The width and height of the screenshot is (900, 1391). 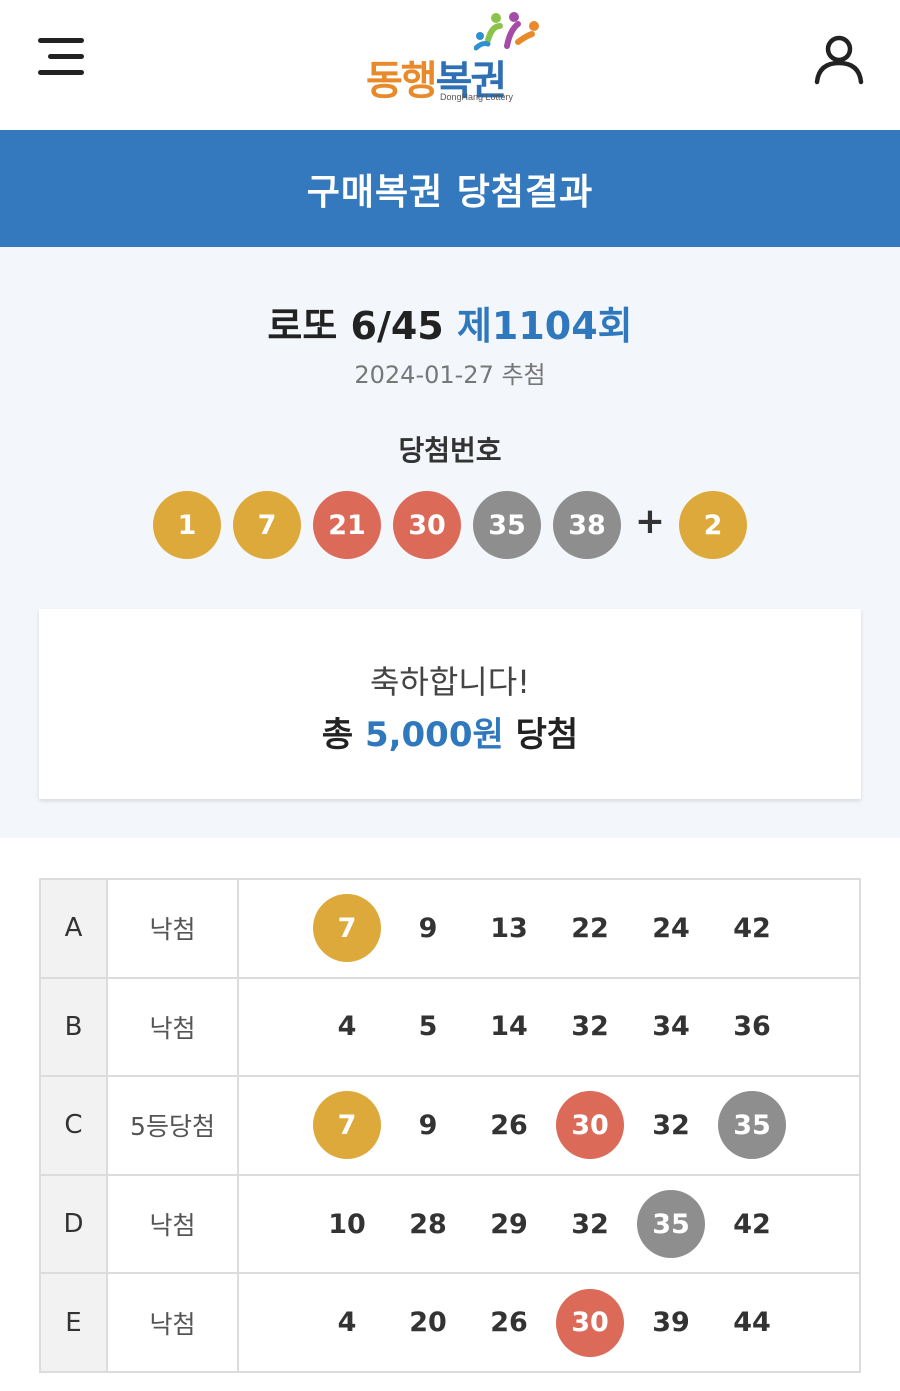 I want to click on total-winnings: 총 5,000원 당첨, so click(x=450, y=731).